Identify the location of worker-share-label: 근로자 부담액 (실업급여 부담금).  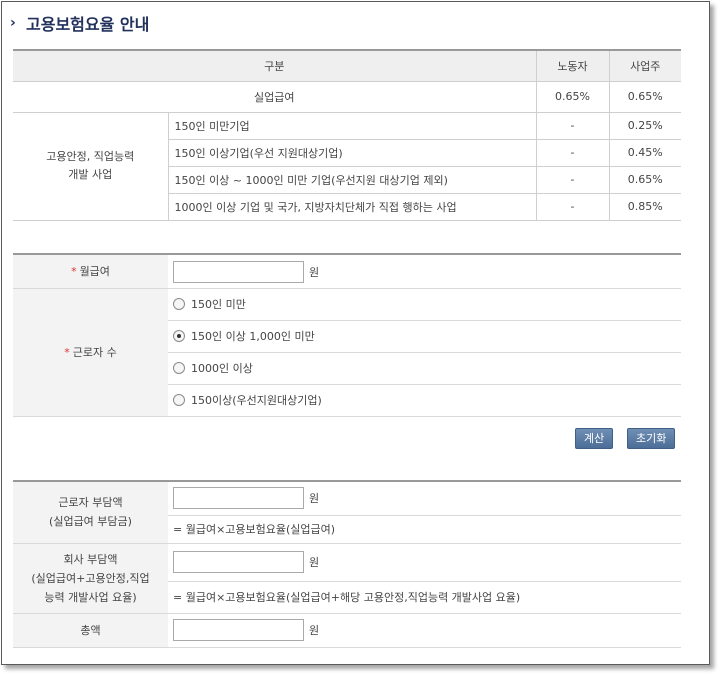
(90, 512).